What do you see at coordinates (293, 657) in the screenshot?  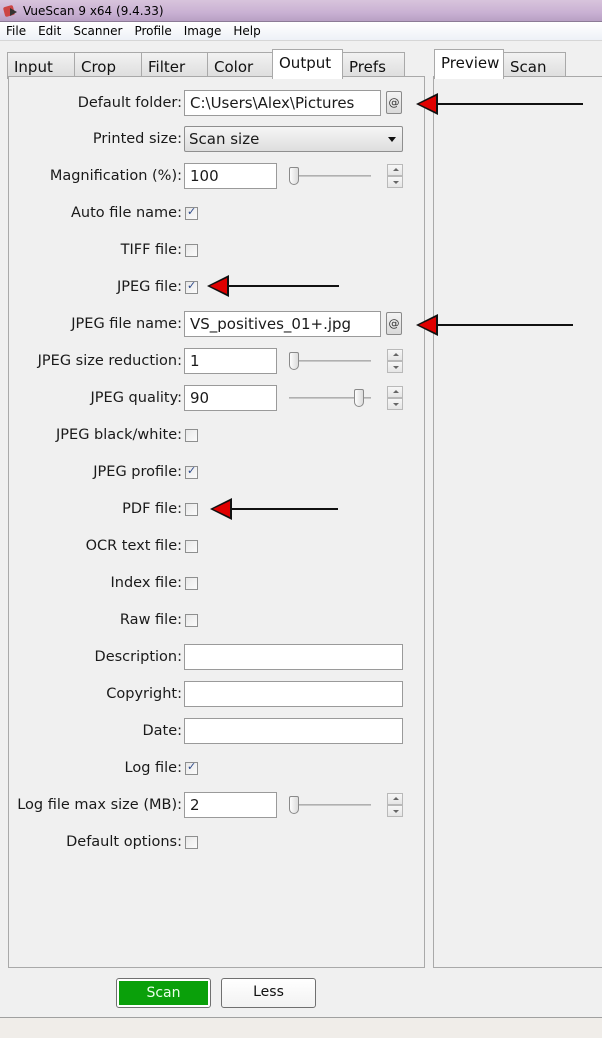 I see `description-input` at bounding box center [293, 657].